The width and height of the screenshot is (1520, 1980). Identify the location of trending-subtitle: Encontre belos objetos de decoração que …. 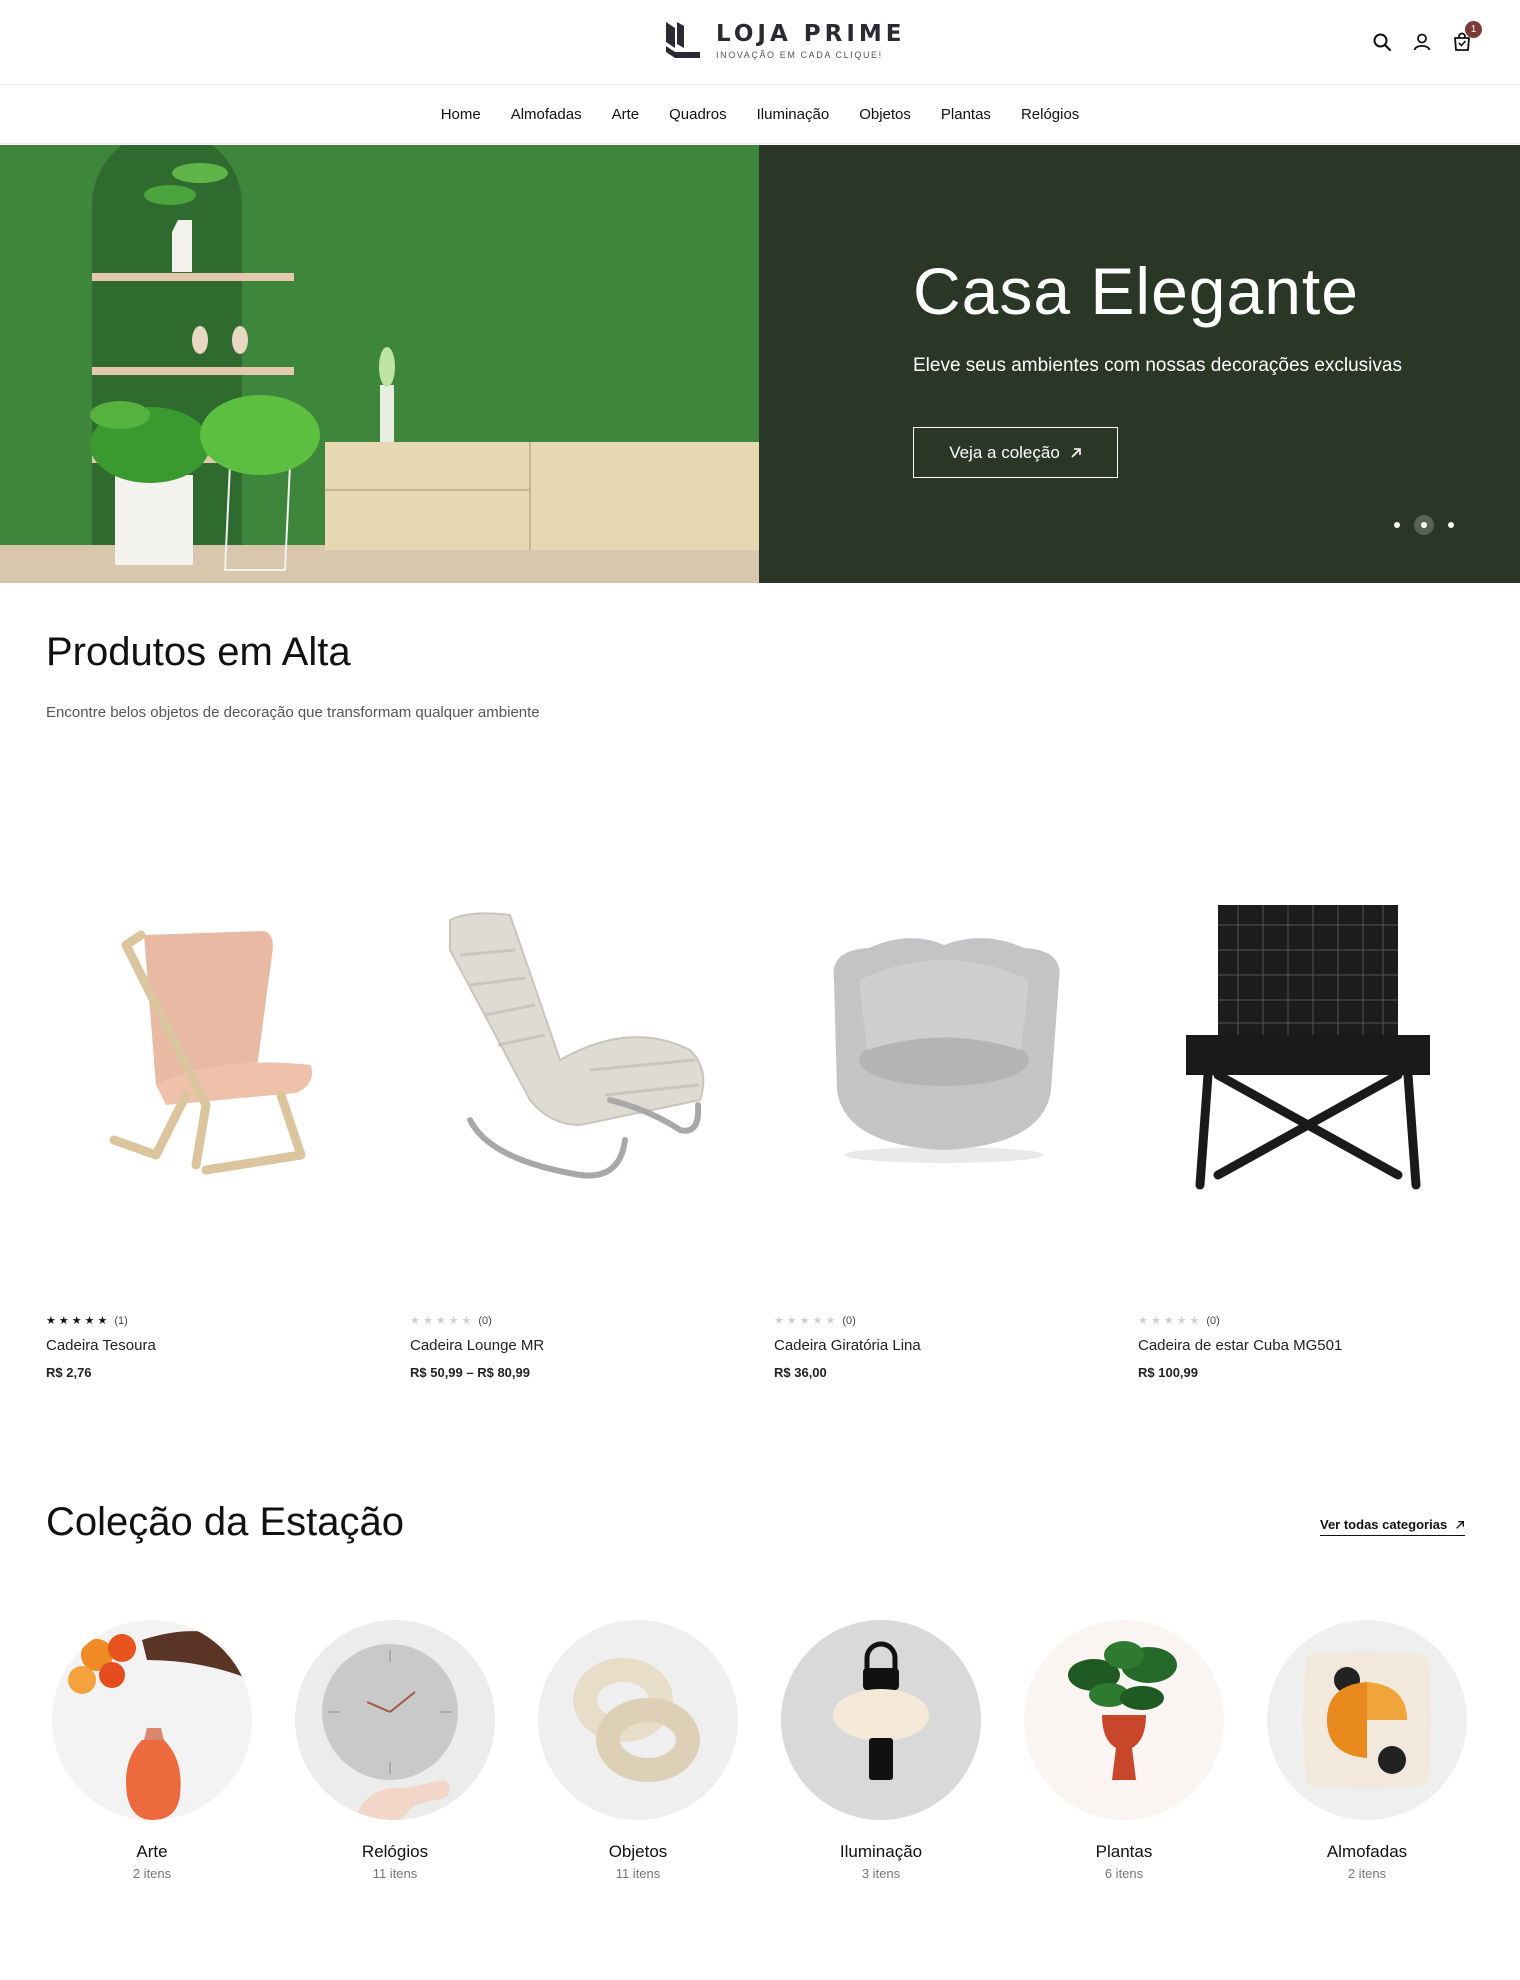
(293, 712).